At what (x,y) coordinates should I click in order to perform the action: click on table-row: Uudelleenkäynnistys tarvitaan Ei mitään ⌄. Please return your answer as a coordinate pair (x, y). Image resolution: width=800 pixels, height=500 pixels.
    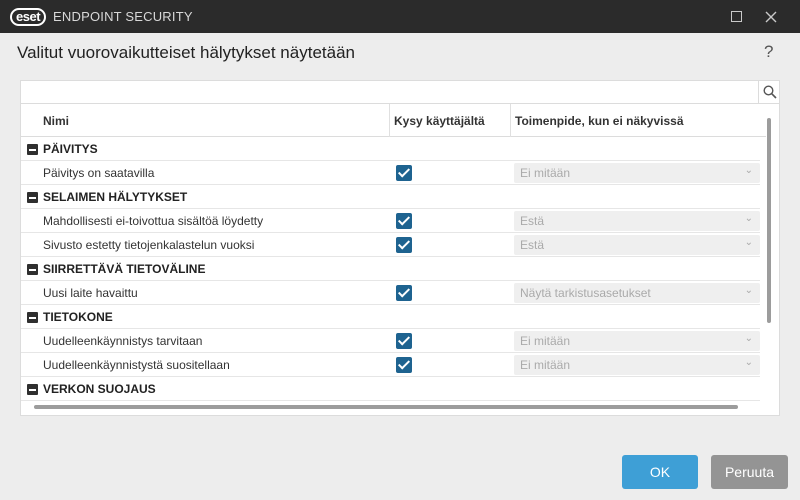
    Looking at the image, I should click on (390, 341).